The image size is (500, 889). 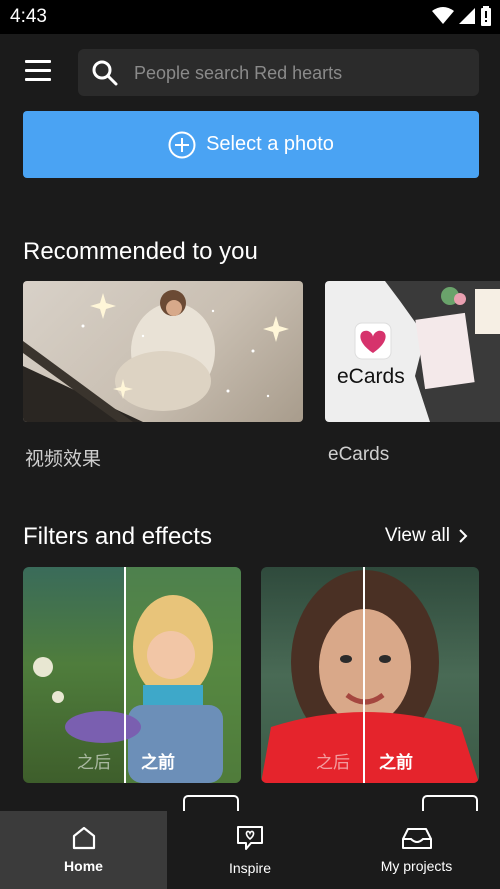 What do you see at coordinates (140, 251) in the screenshot?
I see `recommended-title: Recommended to you` at bounding box center [140, 251].